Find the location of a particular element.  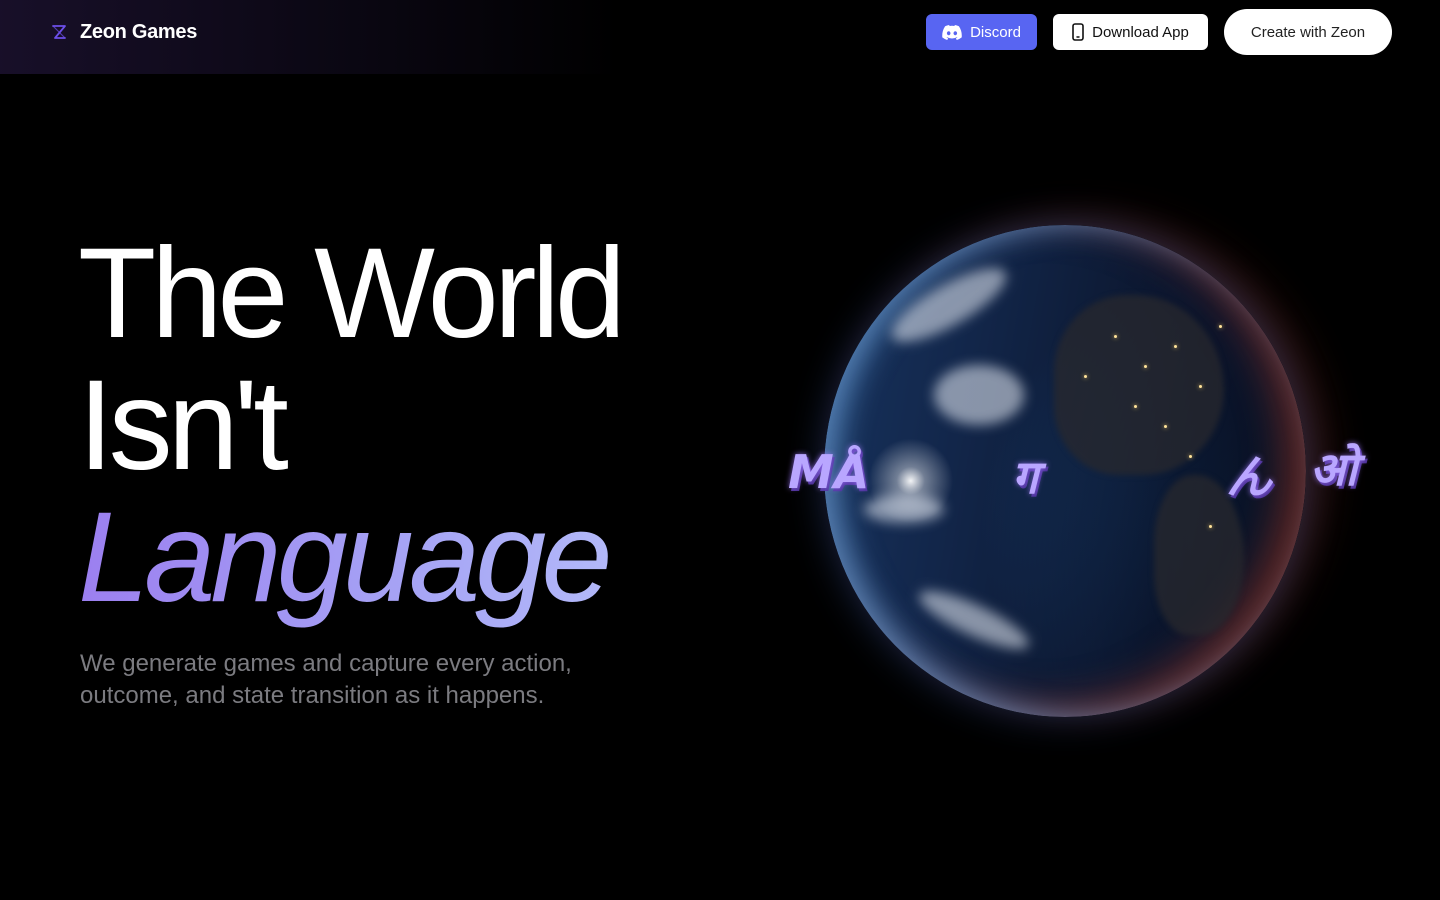

hero-title-line-2: Isn't is located at coordinates (183, 425).